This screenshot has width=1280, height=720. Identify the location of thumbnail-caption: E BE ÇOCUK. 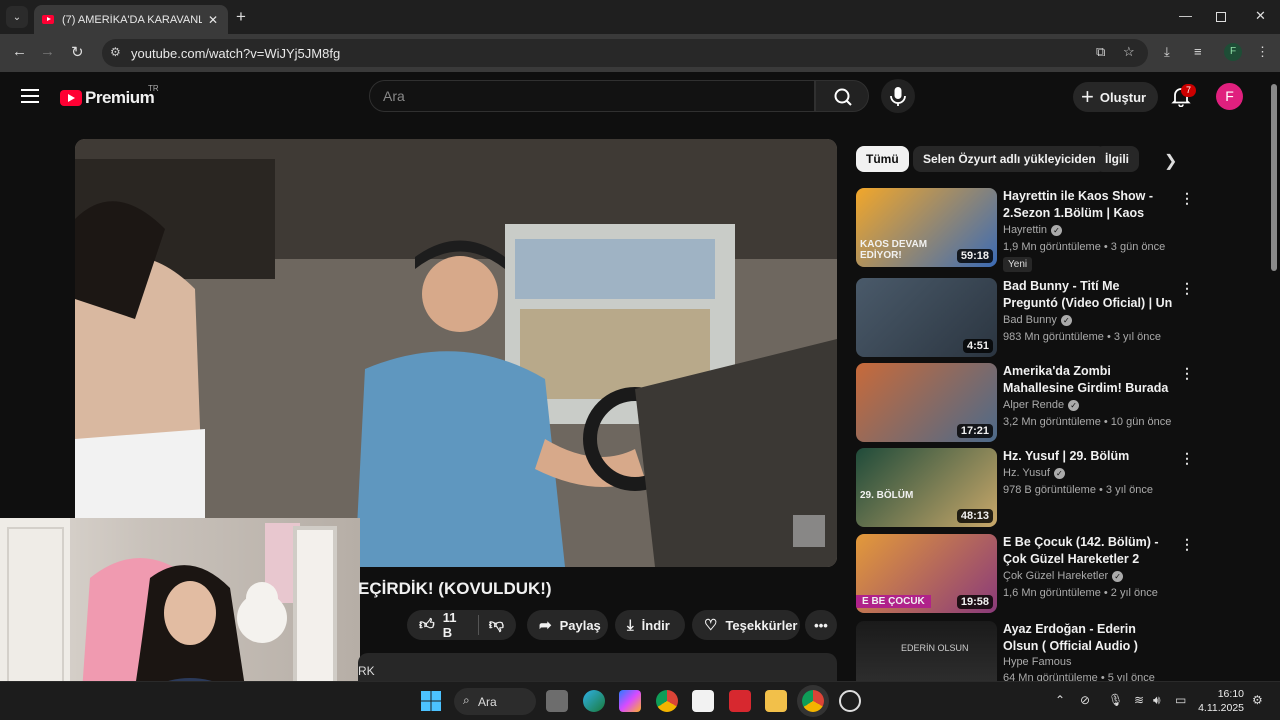
(893, 601).